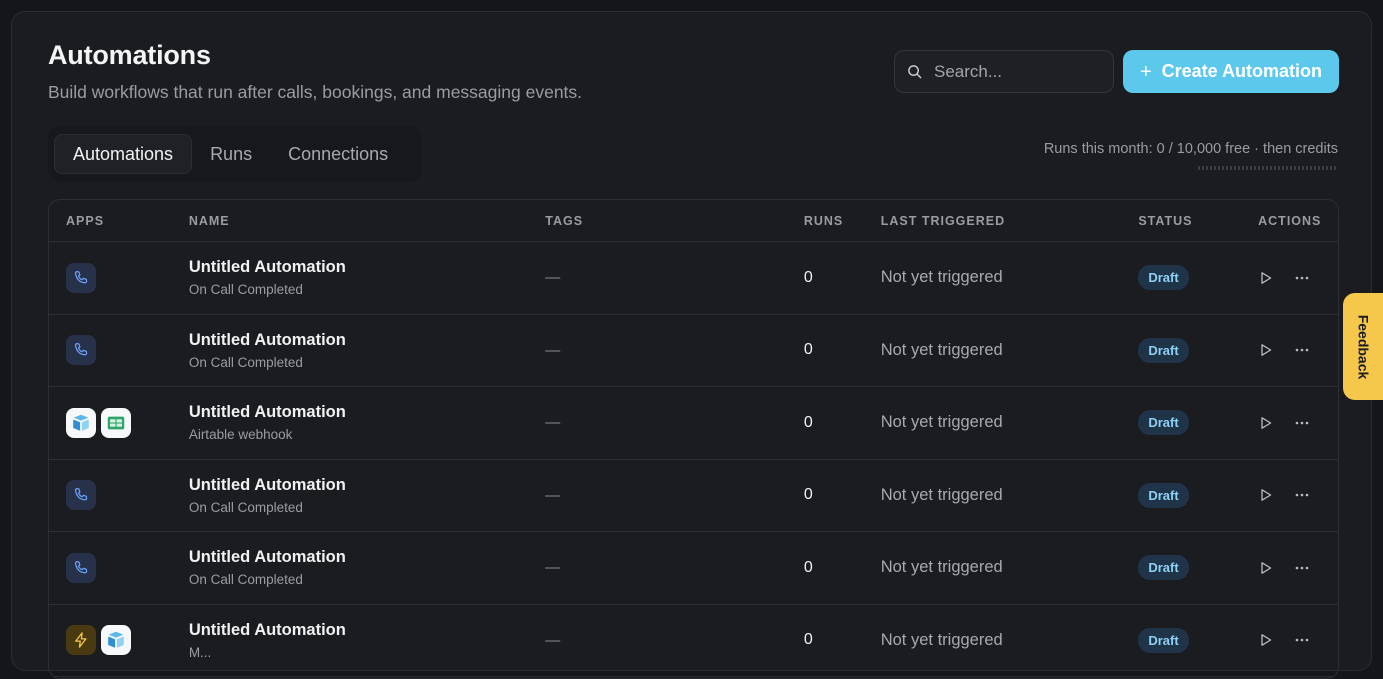 The height and width of the screenshot is (679, 1383). I want to click on tab-runs: Runs, so click(231, 154).